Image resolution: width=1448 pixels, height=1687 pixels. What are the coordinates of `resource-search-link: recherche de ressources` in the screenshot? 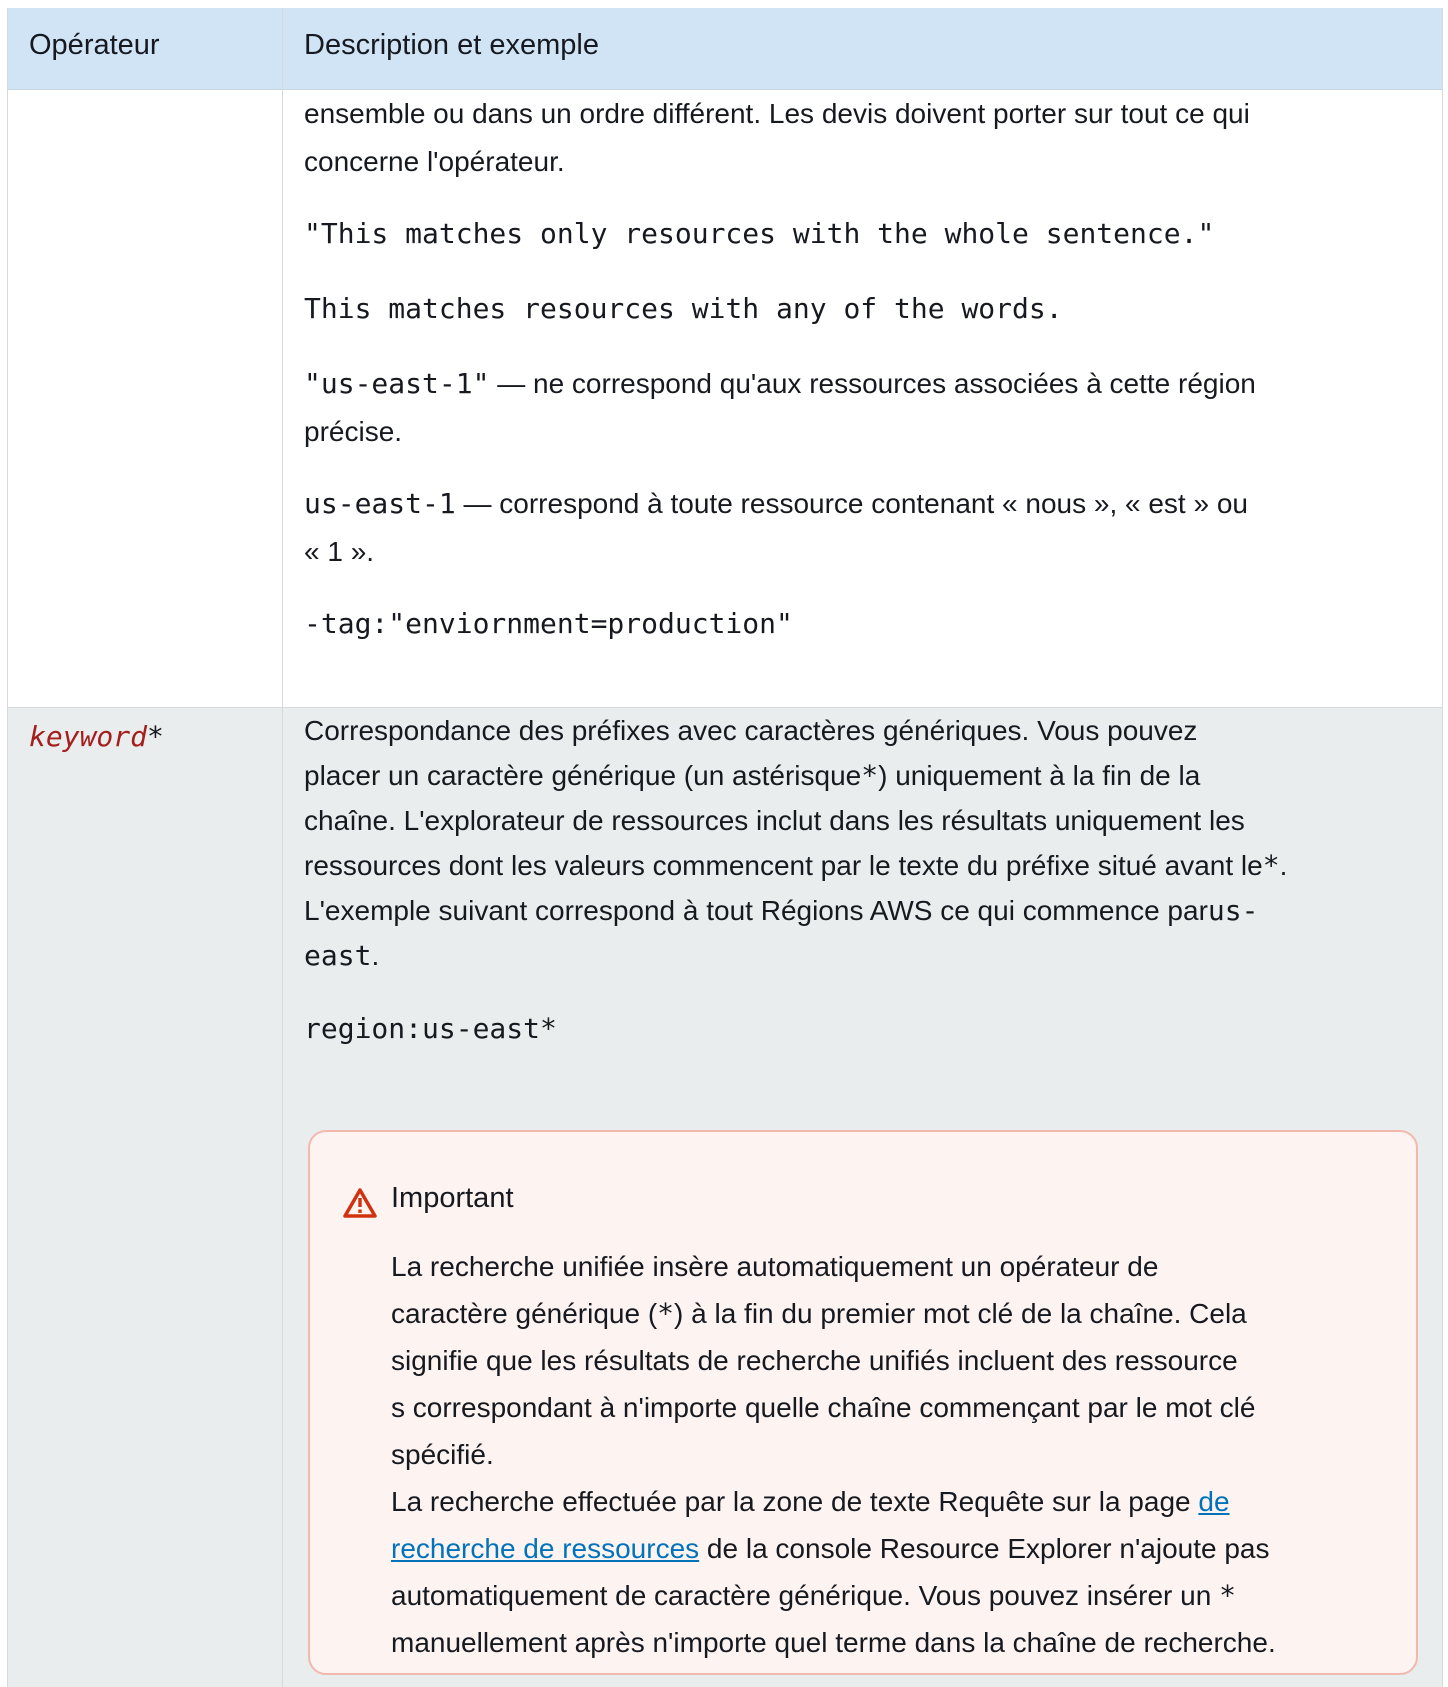 It's located at (545, 1548).